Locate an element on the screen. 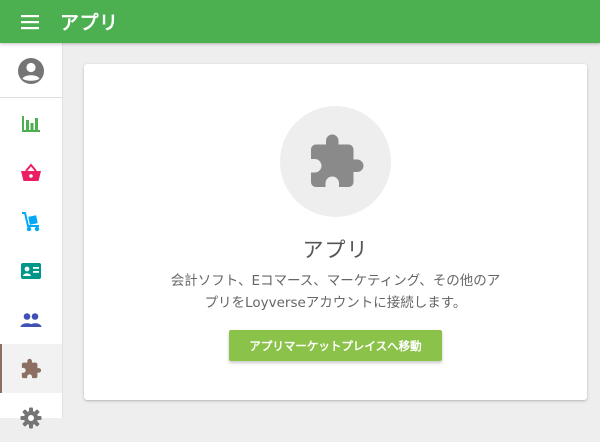 The height and width of the screenshot is (442, 600). sidebar-item-account is located at coordinates (31, 70).